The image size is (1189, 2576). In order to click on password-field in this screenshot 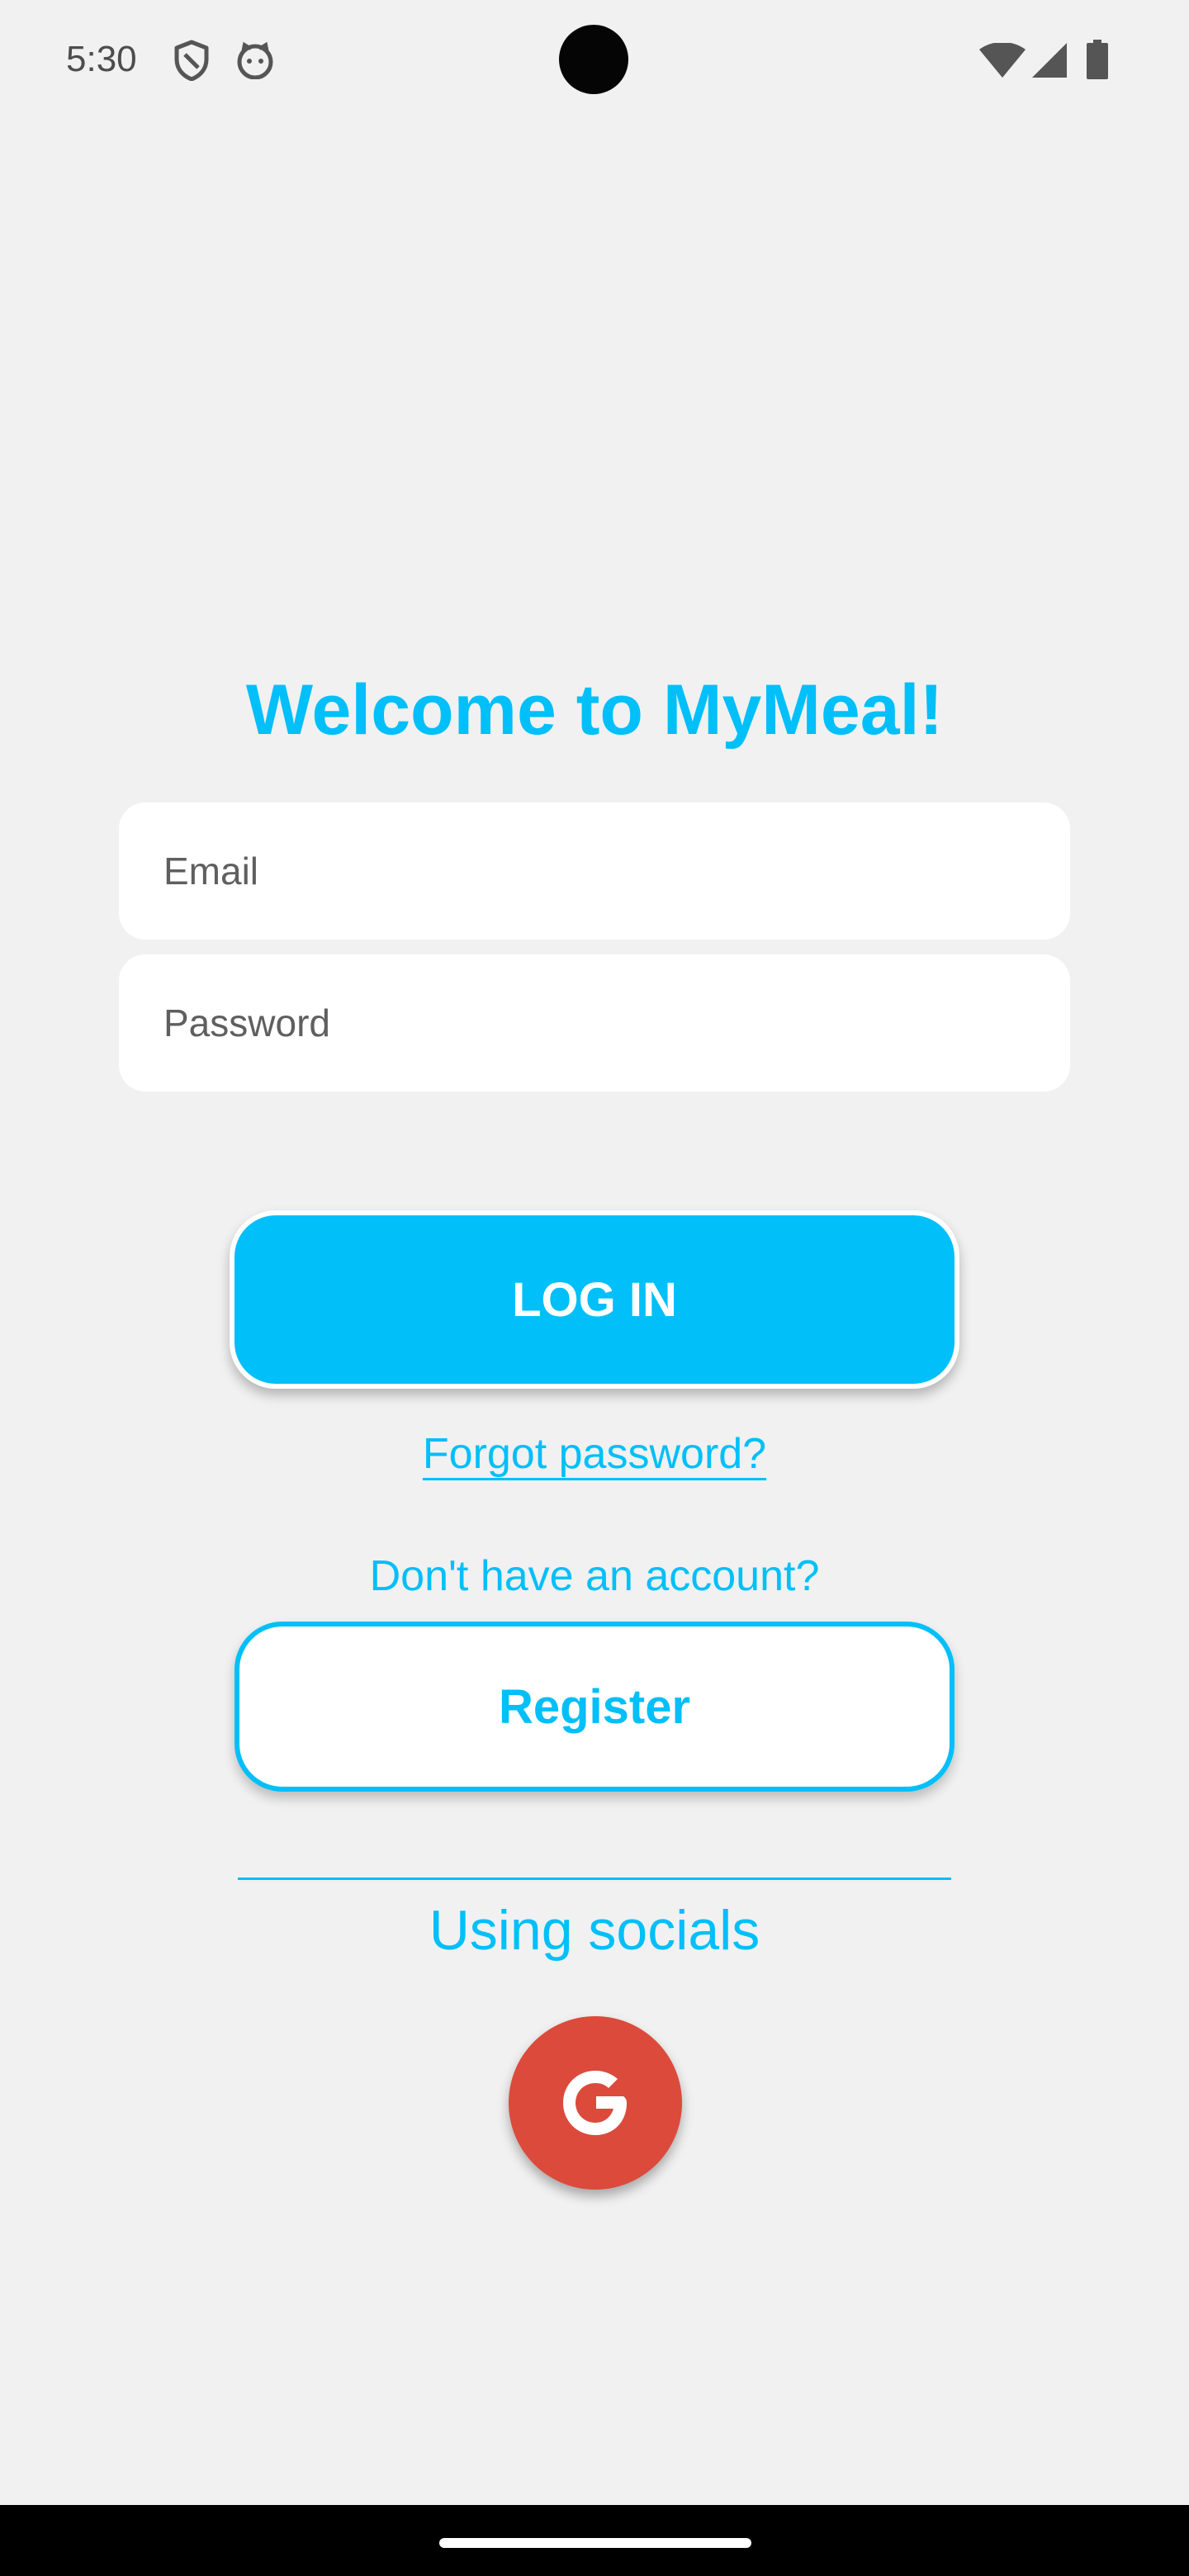, I will do `click(594, 1022)`.